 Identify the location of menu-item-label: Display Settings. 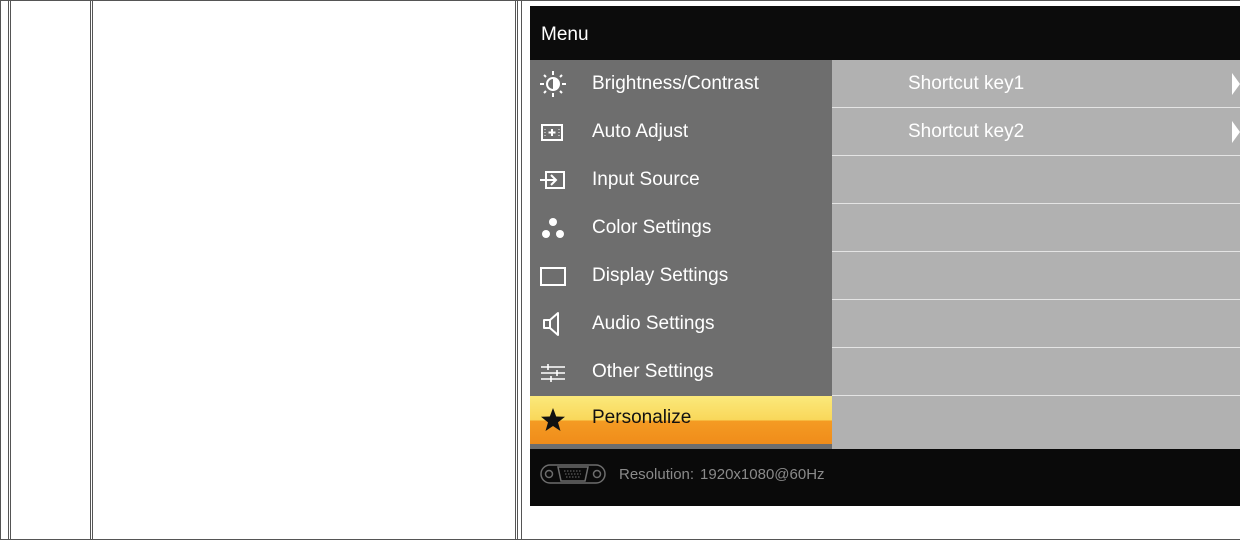
(660, 275).